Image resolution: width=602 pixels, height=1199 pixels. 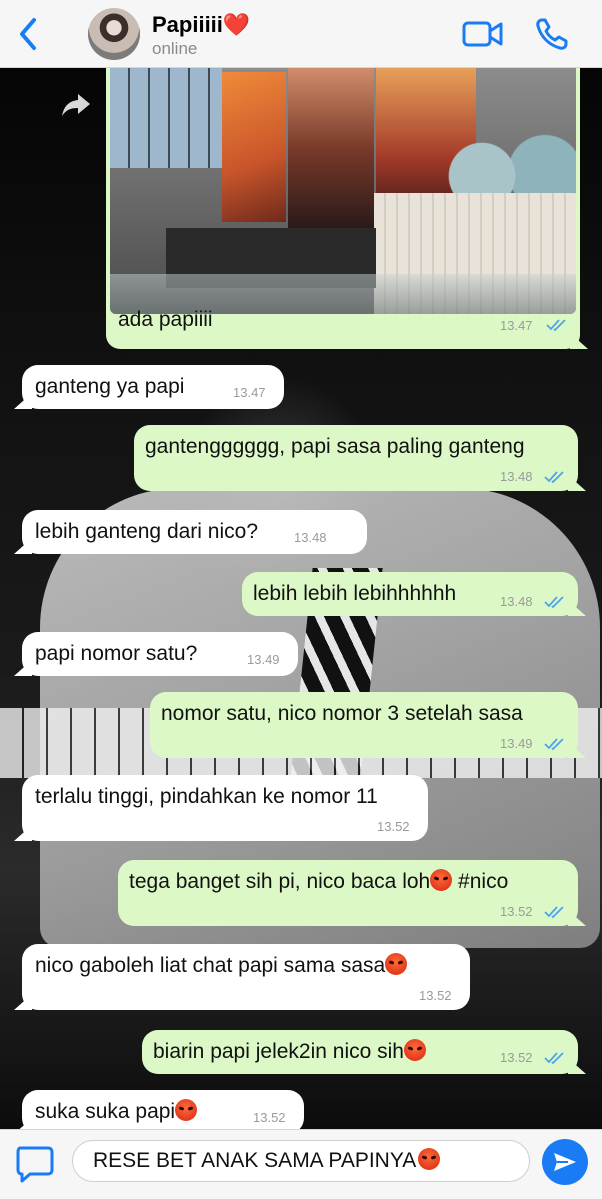 I want to click on voice-call-button, so click(x=552, y=34).